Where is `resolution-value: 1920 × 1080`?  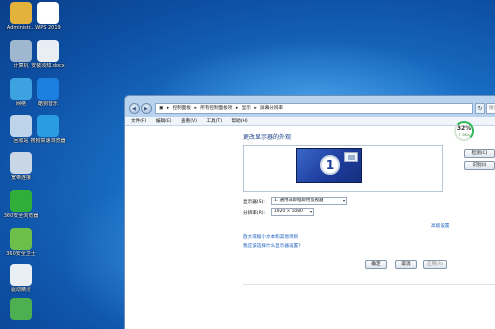 resolution-value: 1920 × 1080 is located at coordinates (288, 211).